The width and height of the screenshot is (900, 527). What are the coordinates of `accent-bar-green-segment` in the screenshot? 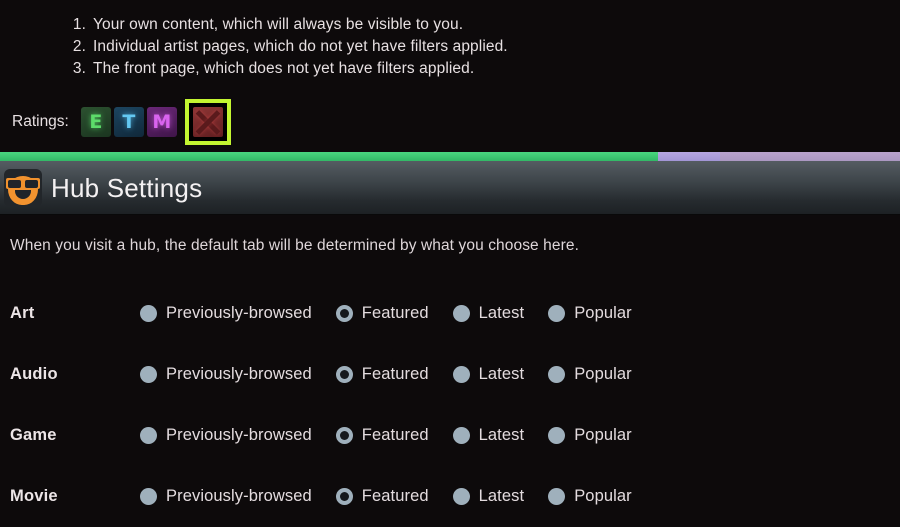 It's located at (329, 156).